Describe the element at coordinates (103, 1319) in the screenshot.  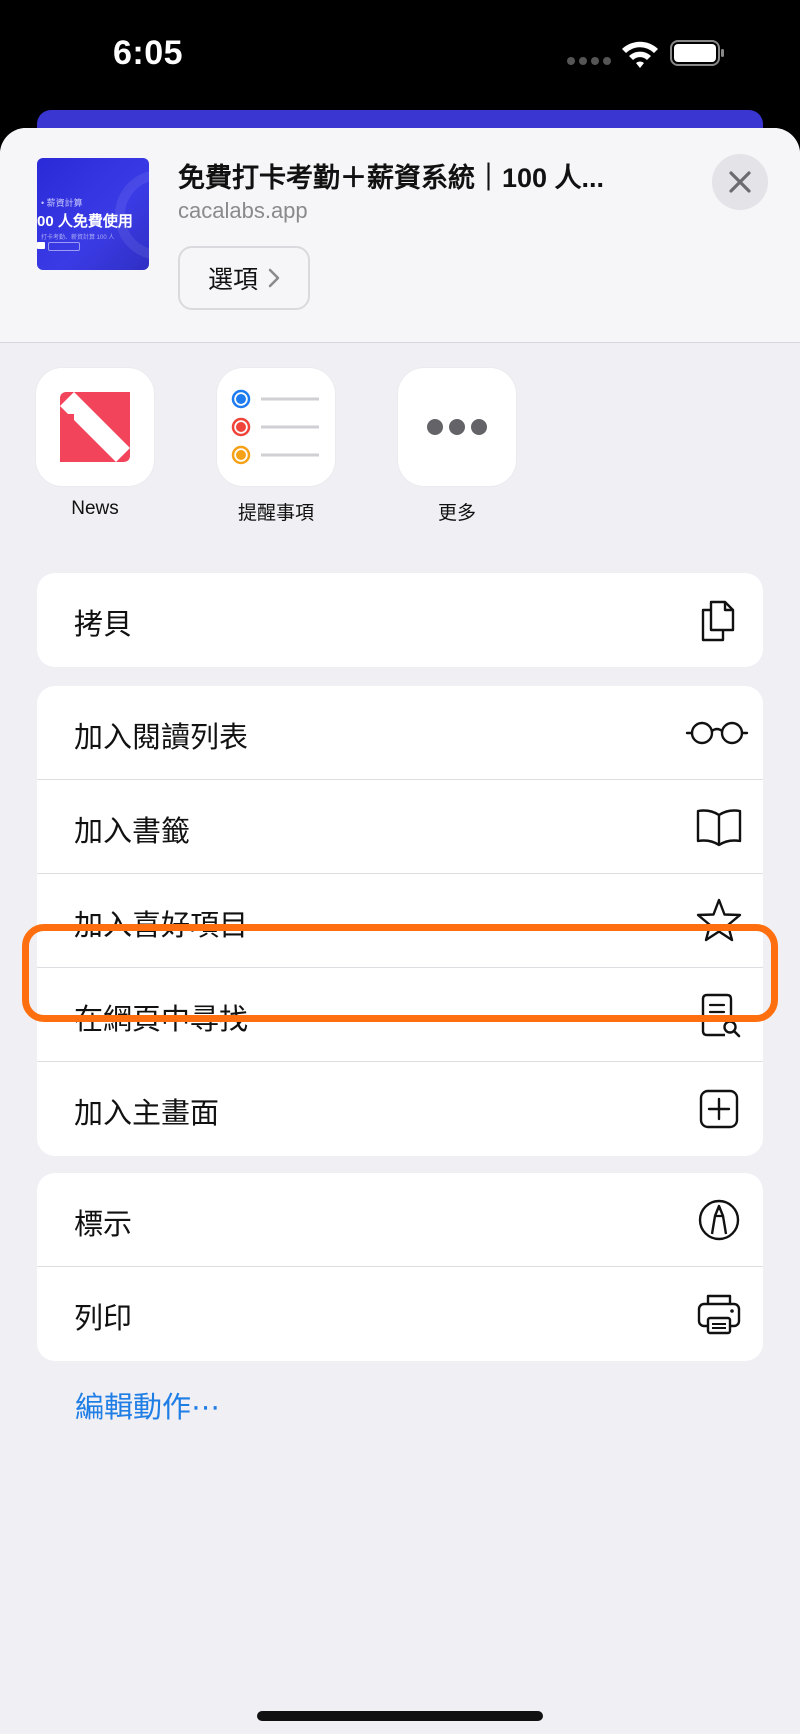
I see `action-print-label: 列印` at that location.